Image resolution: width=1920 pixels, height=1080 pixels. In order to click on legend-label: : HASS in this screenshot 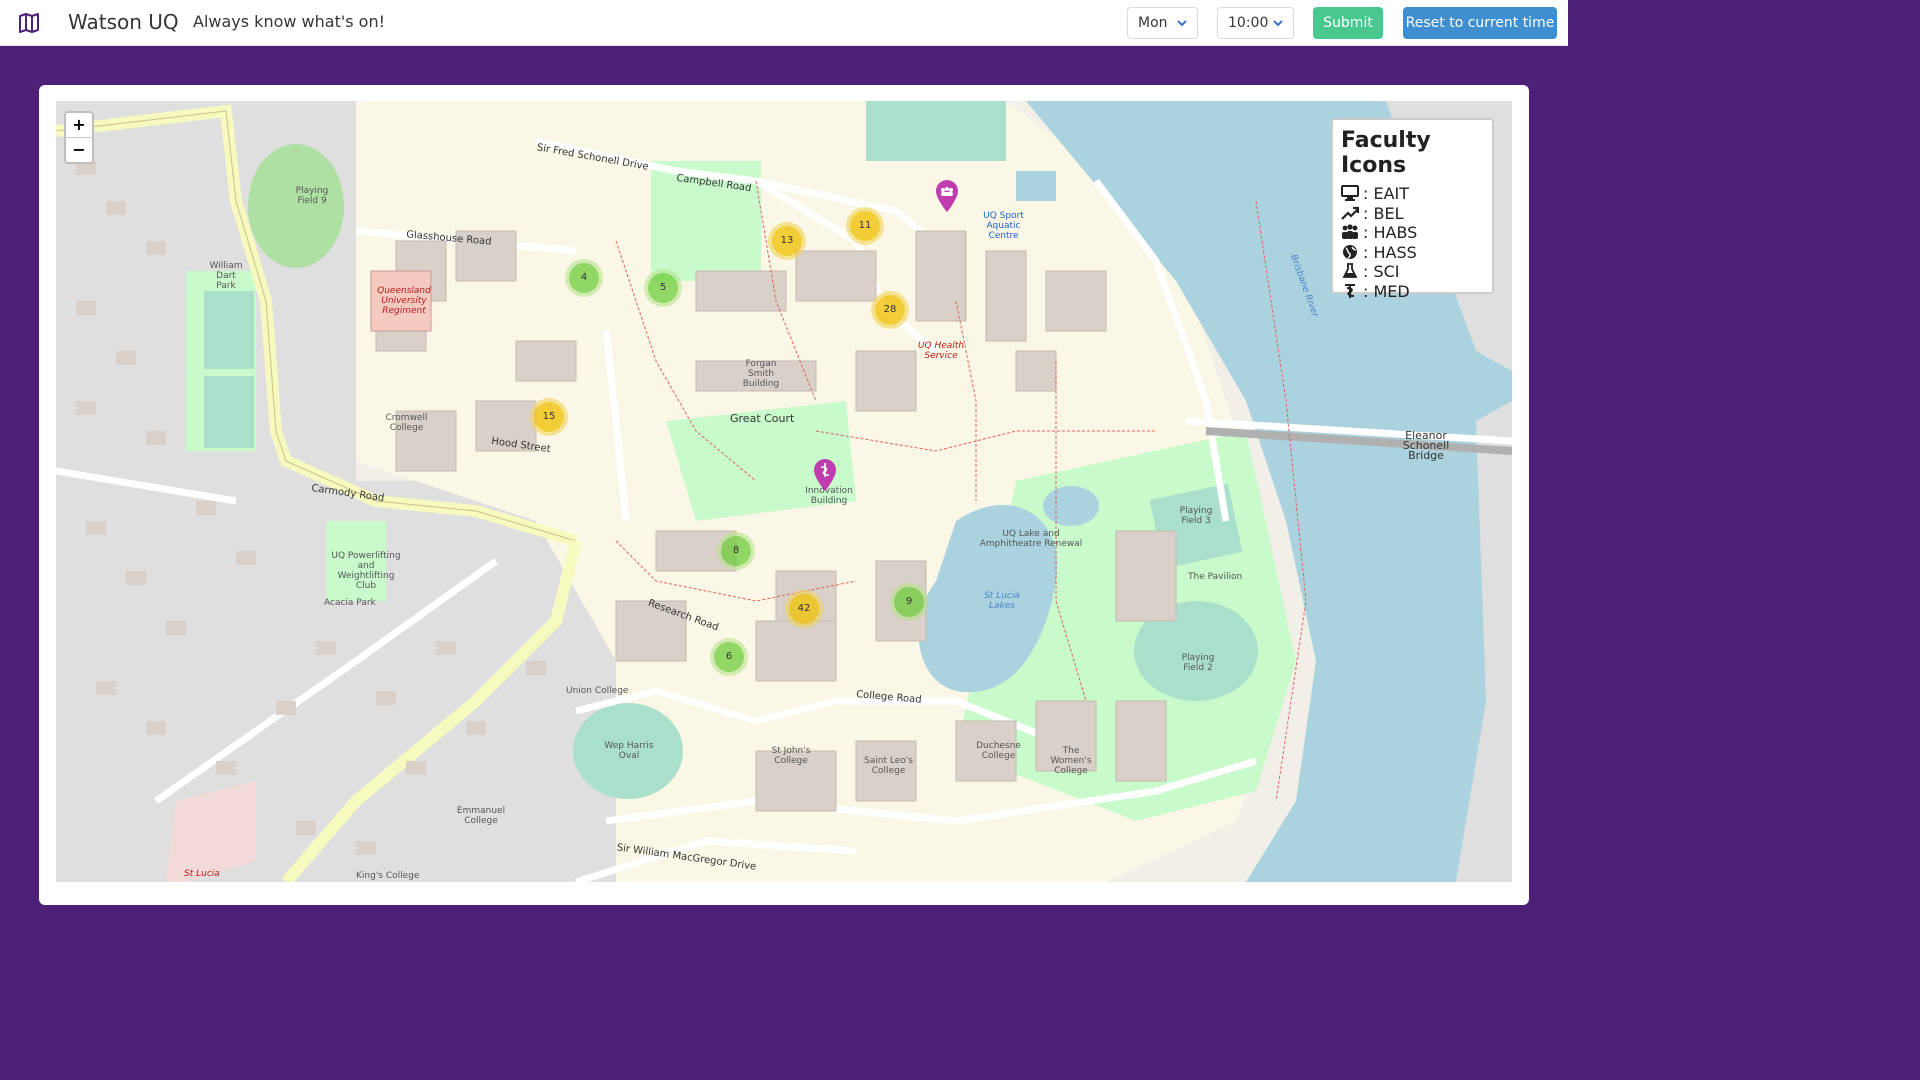, I will do `click(1390, 252)`.